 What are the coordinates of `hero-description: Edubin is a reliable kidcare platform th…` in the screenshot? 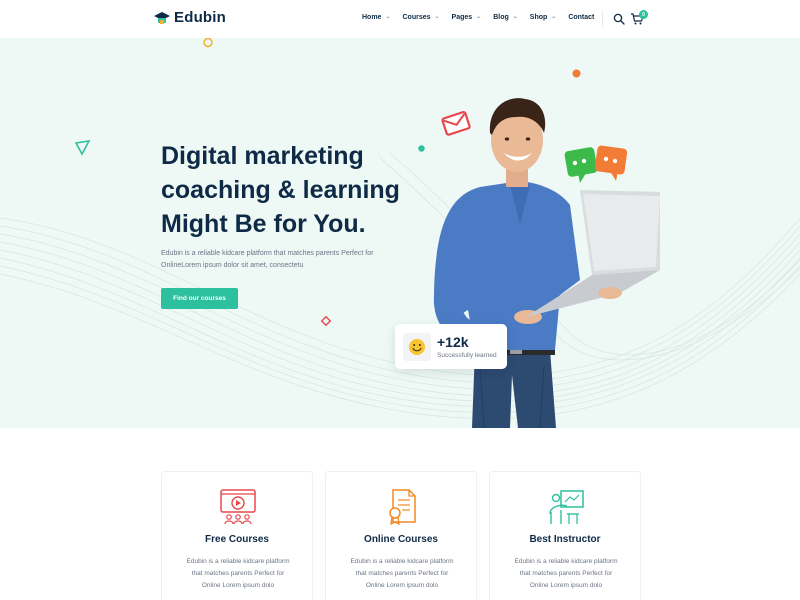 It's located at (276, 260).